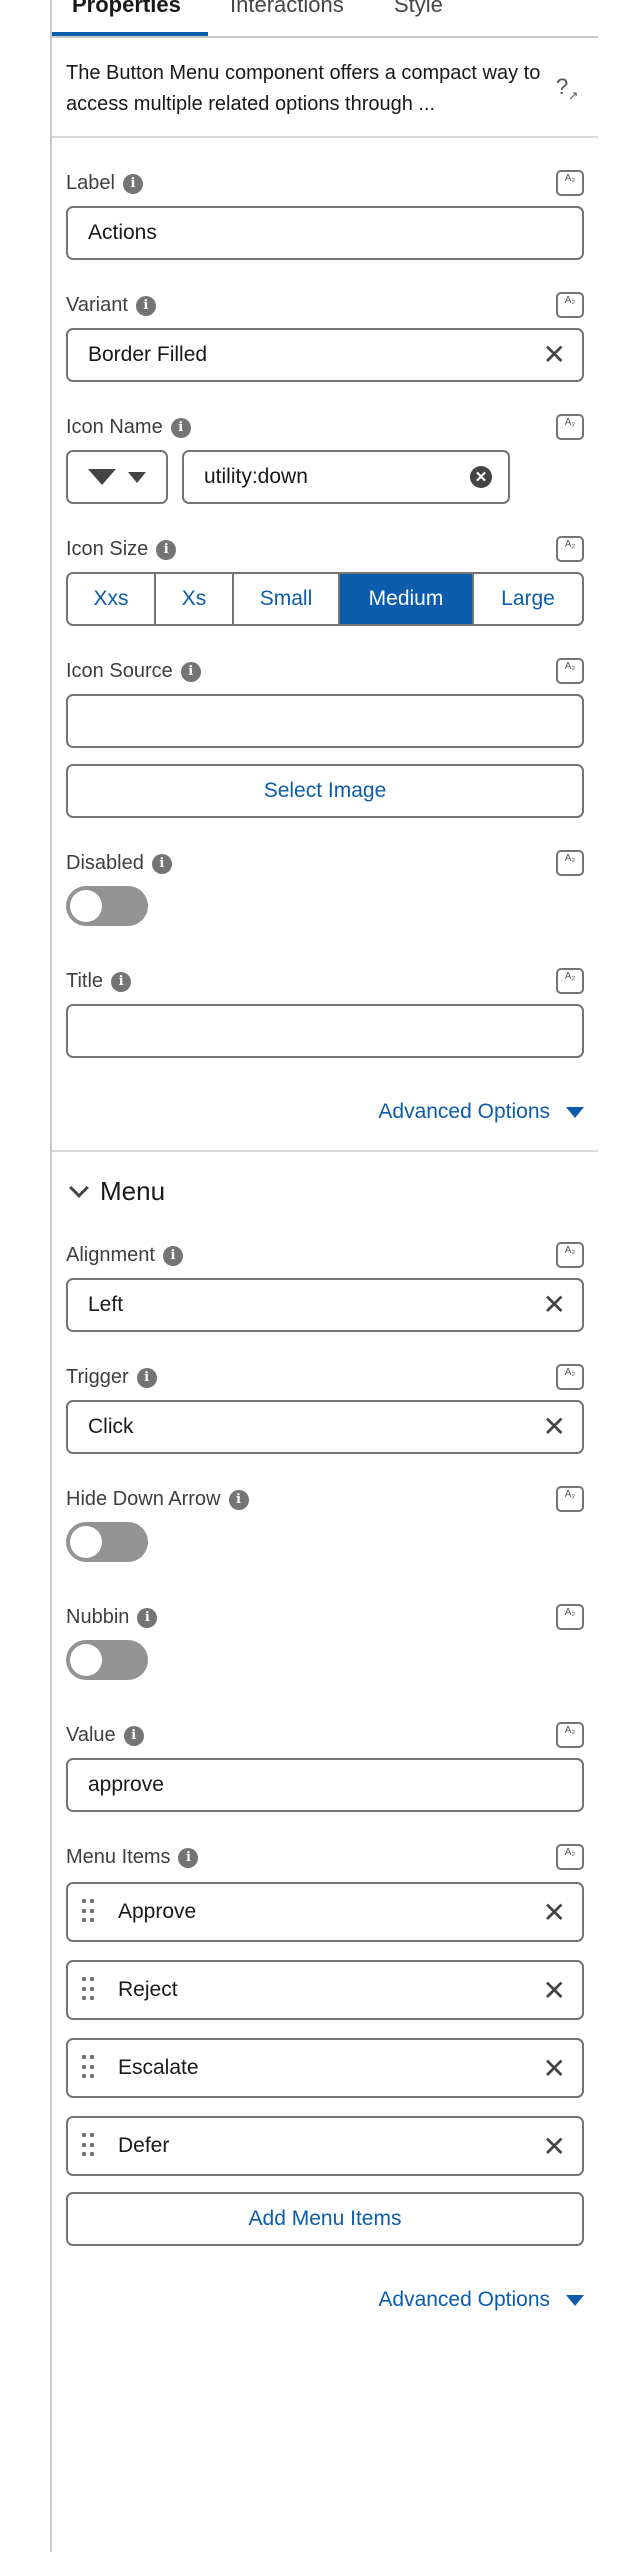 The width and height of the screenshot is (644, 2552). What do you see at coordinates (325, 1912) in the screenshot?
I see `menu-item-row: Approve ✕` at bounding box center [325, 1912].